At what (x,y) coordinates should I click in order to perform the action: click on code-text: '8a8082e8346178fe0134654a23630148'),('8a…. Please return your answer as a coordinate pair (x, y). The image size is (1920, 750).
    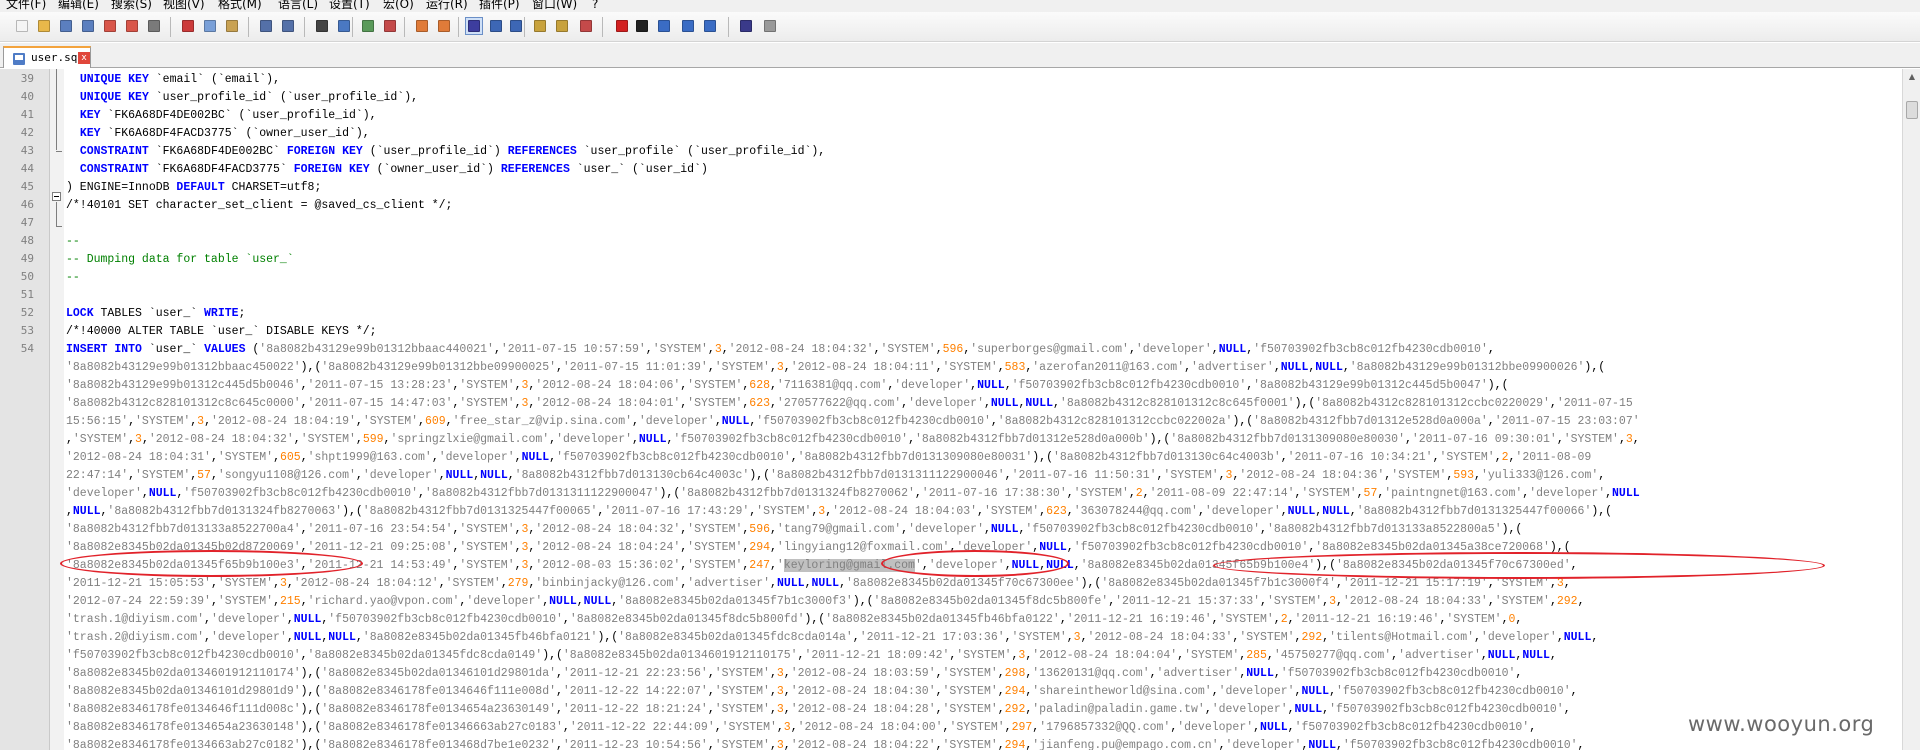
    Looking at the image, I should click on (801, 727).